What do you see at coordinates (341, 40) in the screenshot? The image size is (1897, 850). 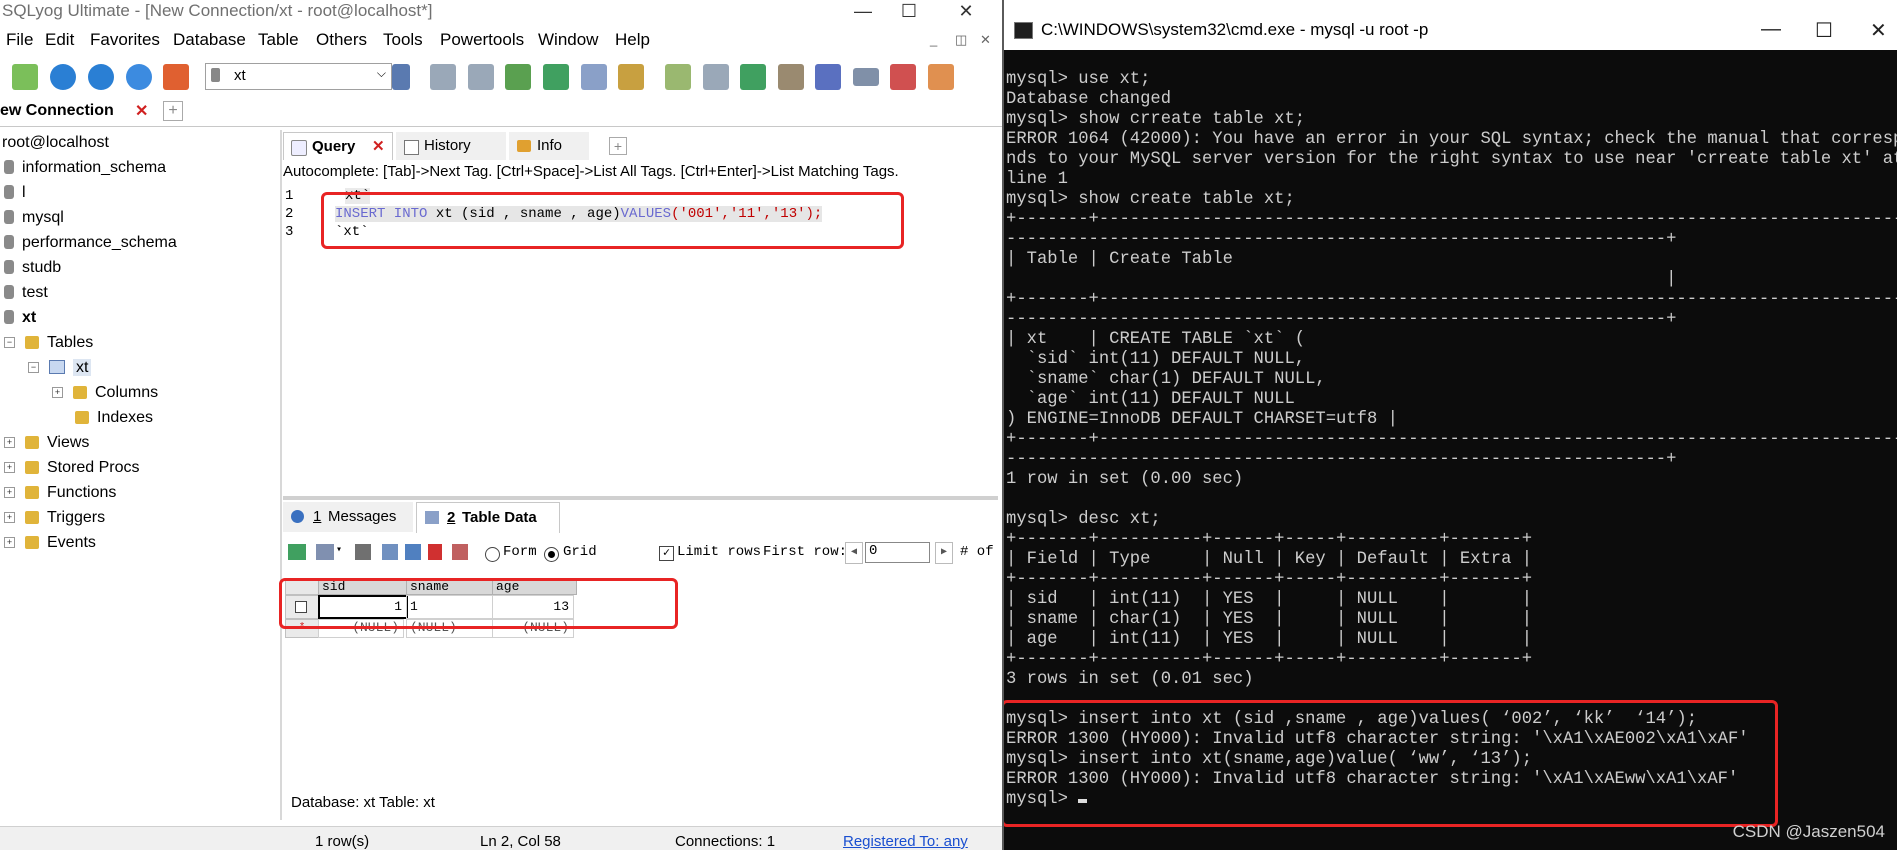 I see `menu-others: Others` at bounding box center [341, 40].